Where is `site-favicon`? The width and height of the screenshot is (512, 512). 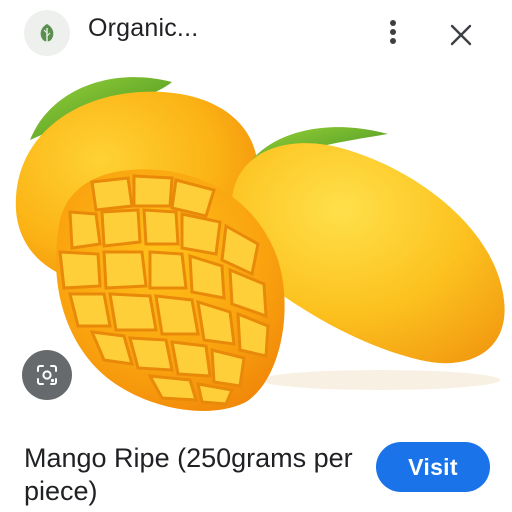 site-favicon is located at coordinates (47, 33).